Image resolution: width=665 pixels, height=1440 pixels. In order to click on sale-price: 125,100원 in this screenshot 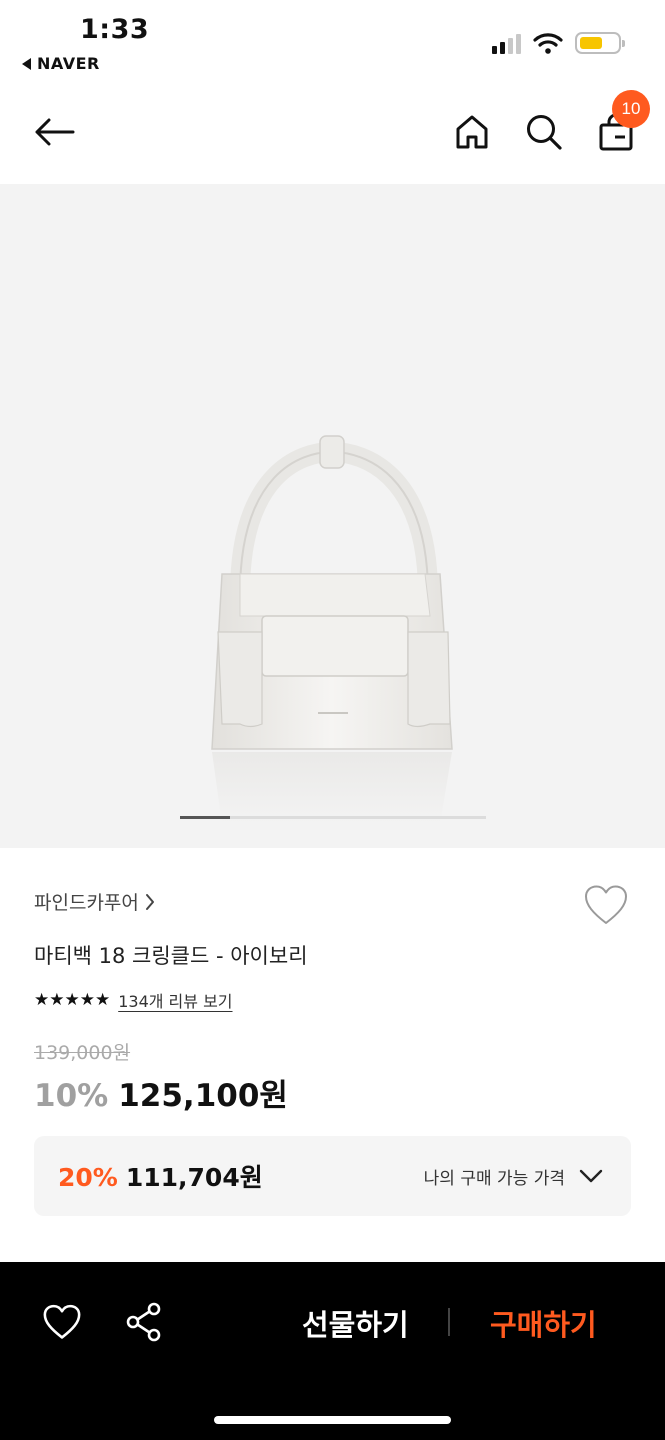, I will do `click(203, 1096)`.